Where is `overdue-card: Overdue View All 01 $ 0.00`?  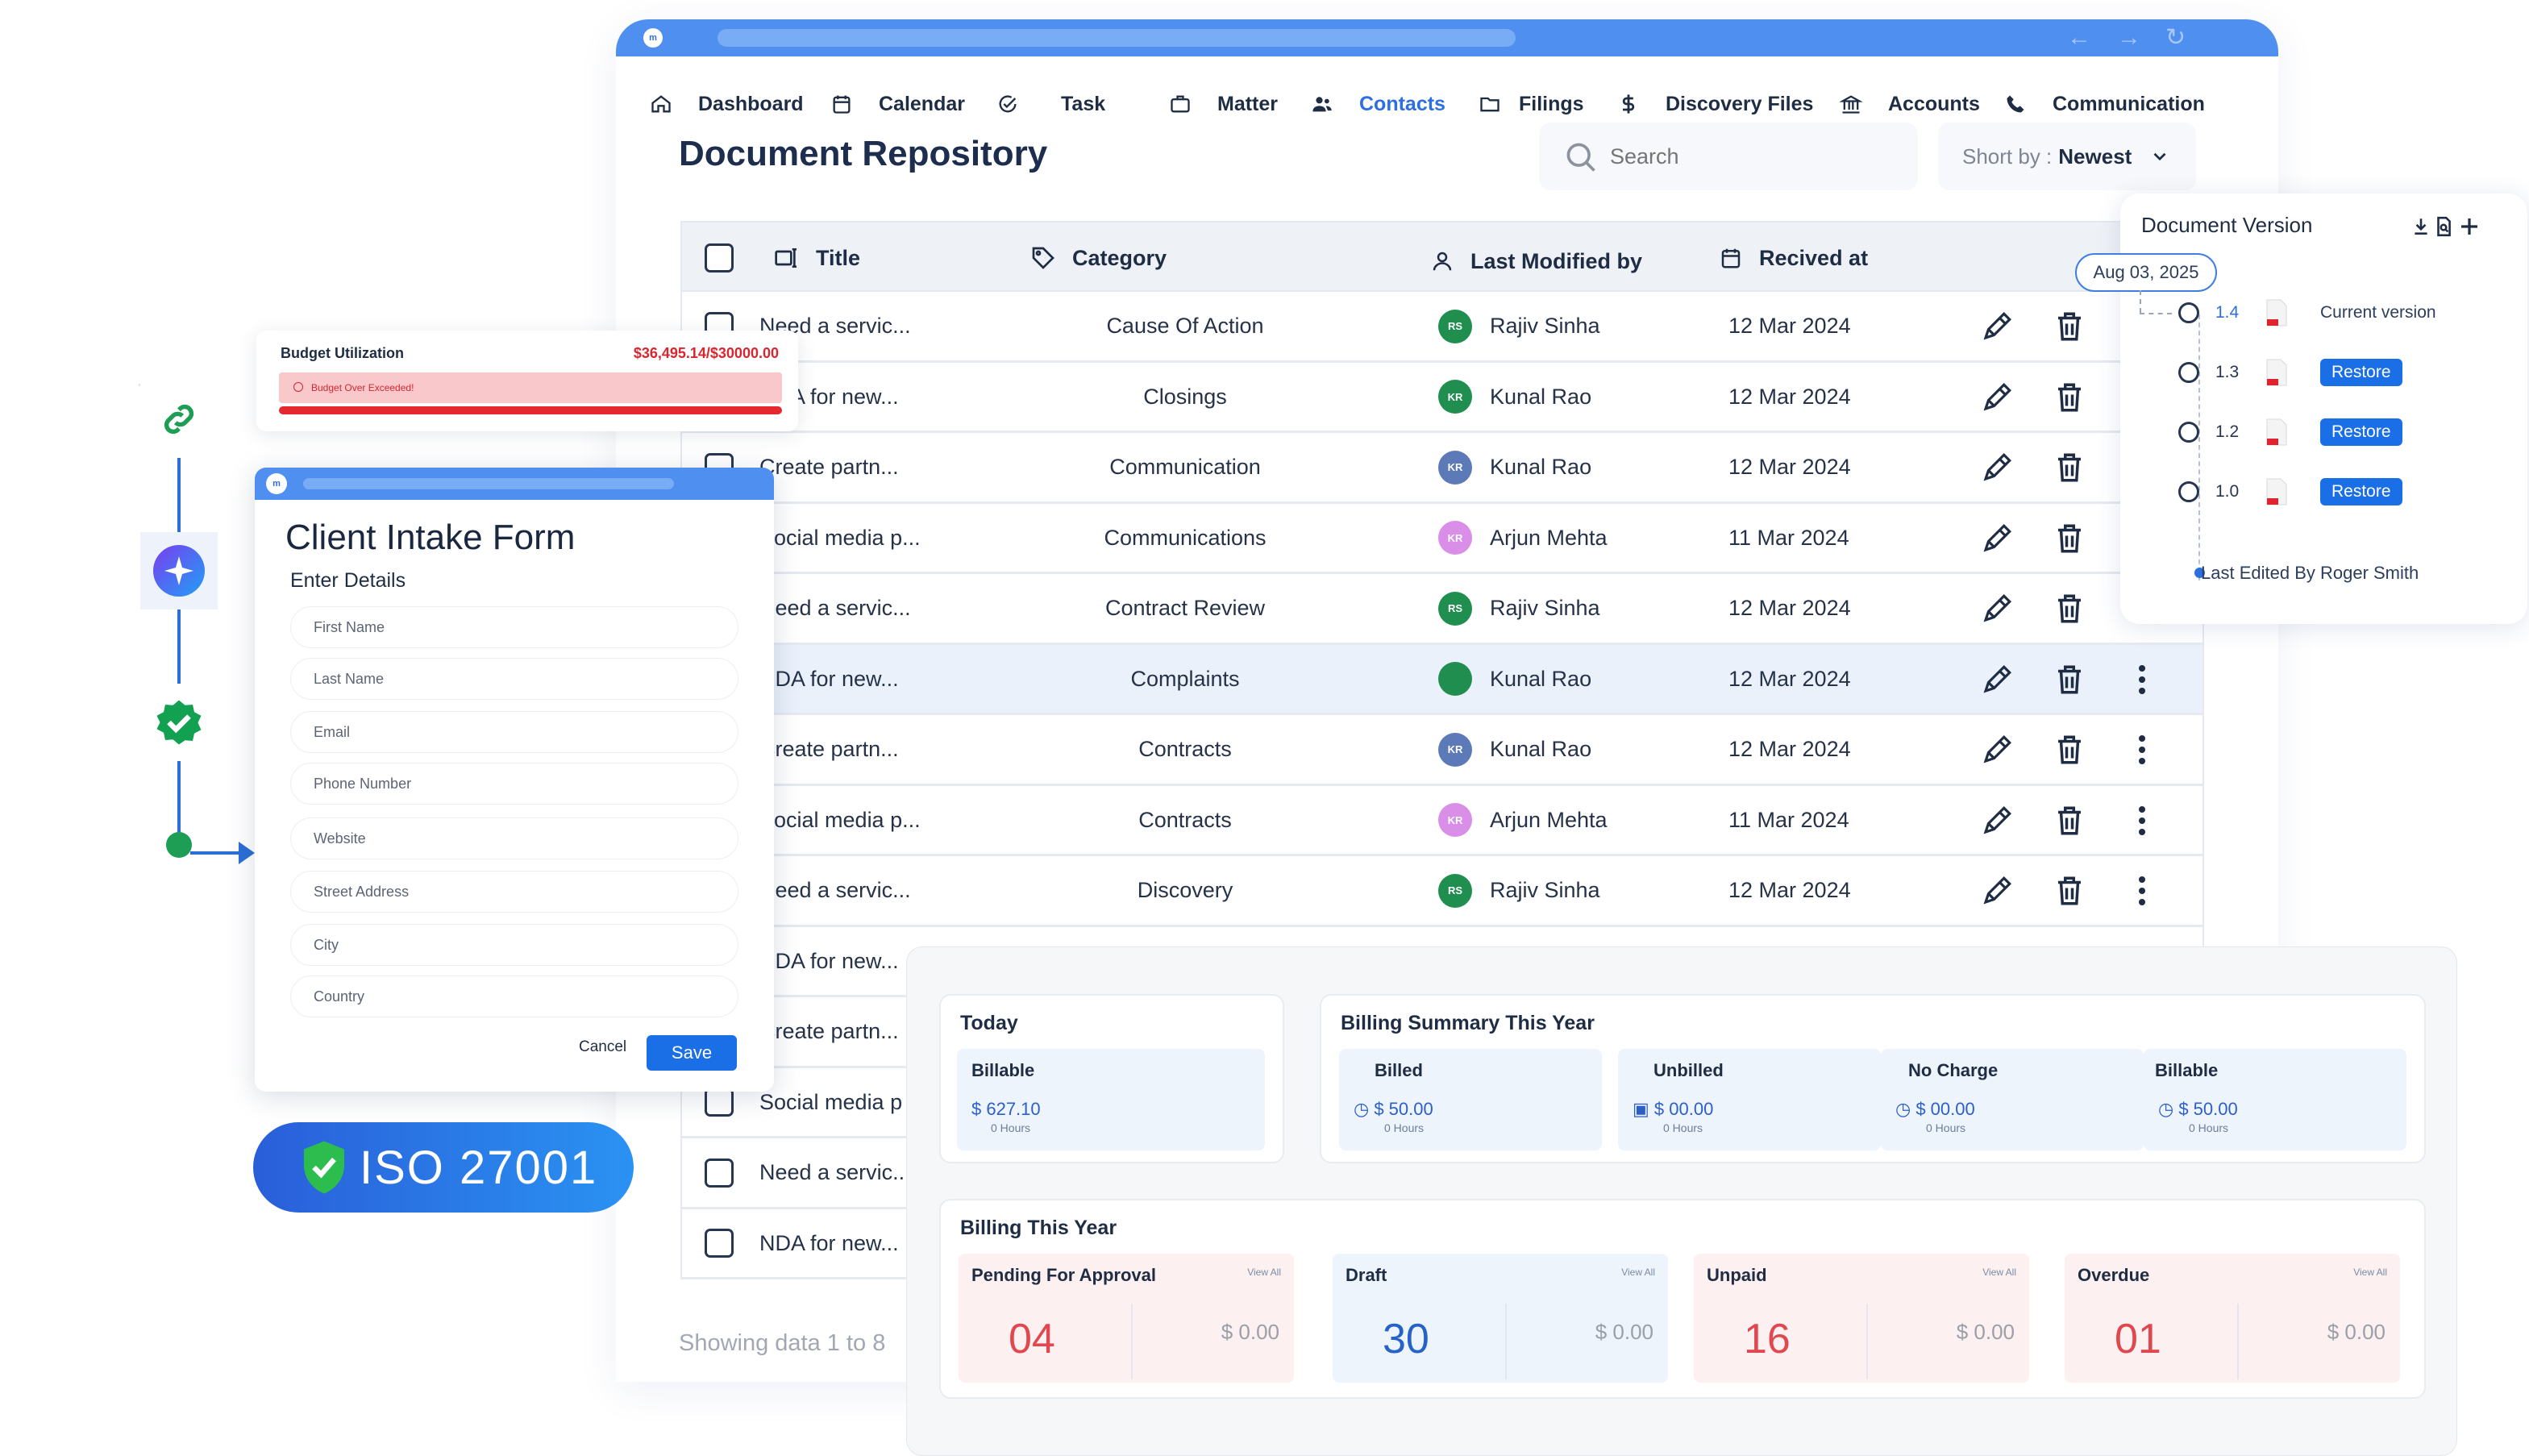 overdue-card: Overdue View All 01 $ 0.00 is located at coordinates (2232, 1318).